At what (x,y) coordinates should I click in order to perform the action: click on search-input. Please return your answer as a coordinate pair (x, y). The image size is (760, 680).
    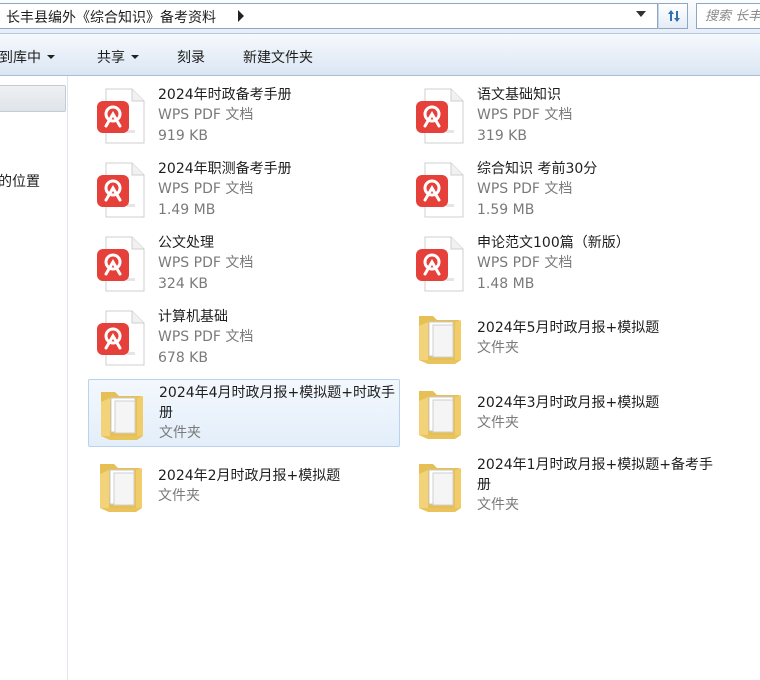
    Looking at the image, I should click on (728, 16).